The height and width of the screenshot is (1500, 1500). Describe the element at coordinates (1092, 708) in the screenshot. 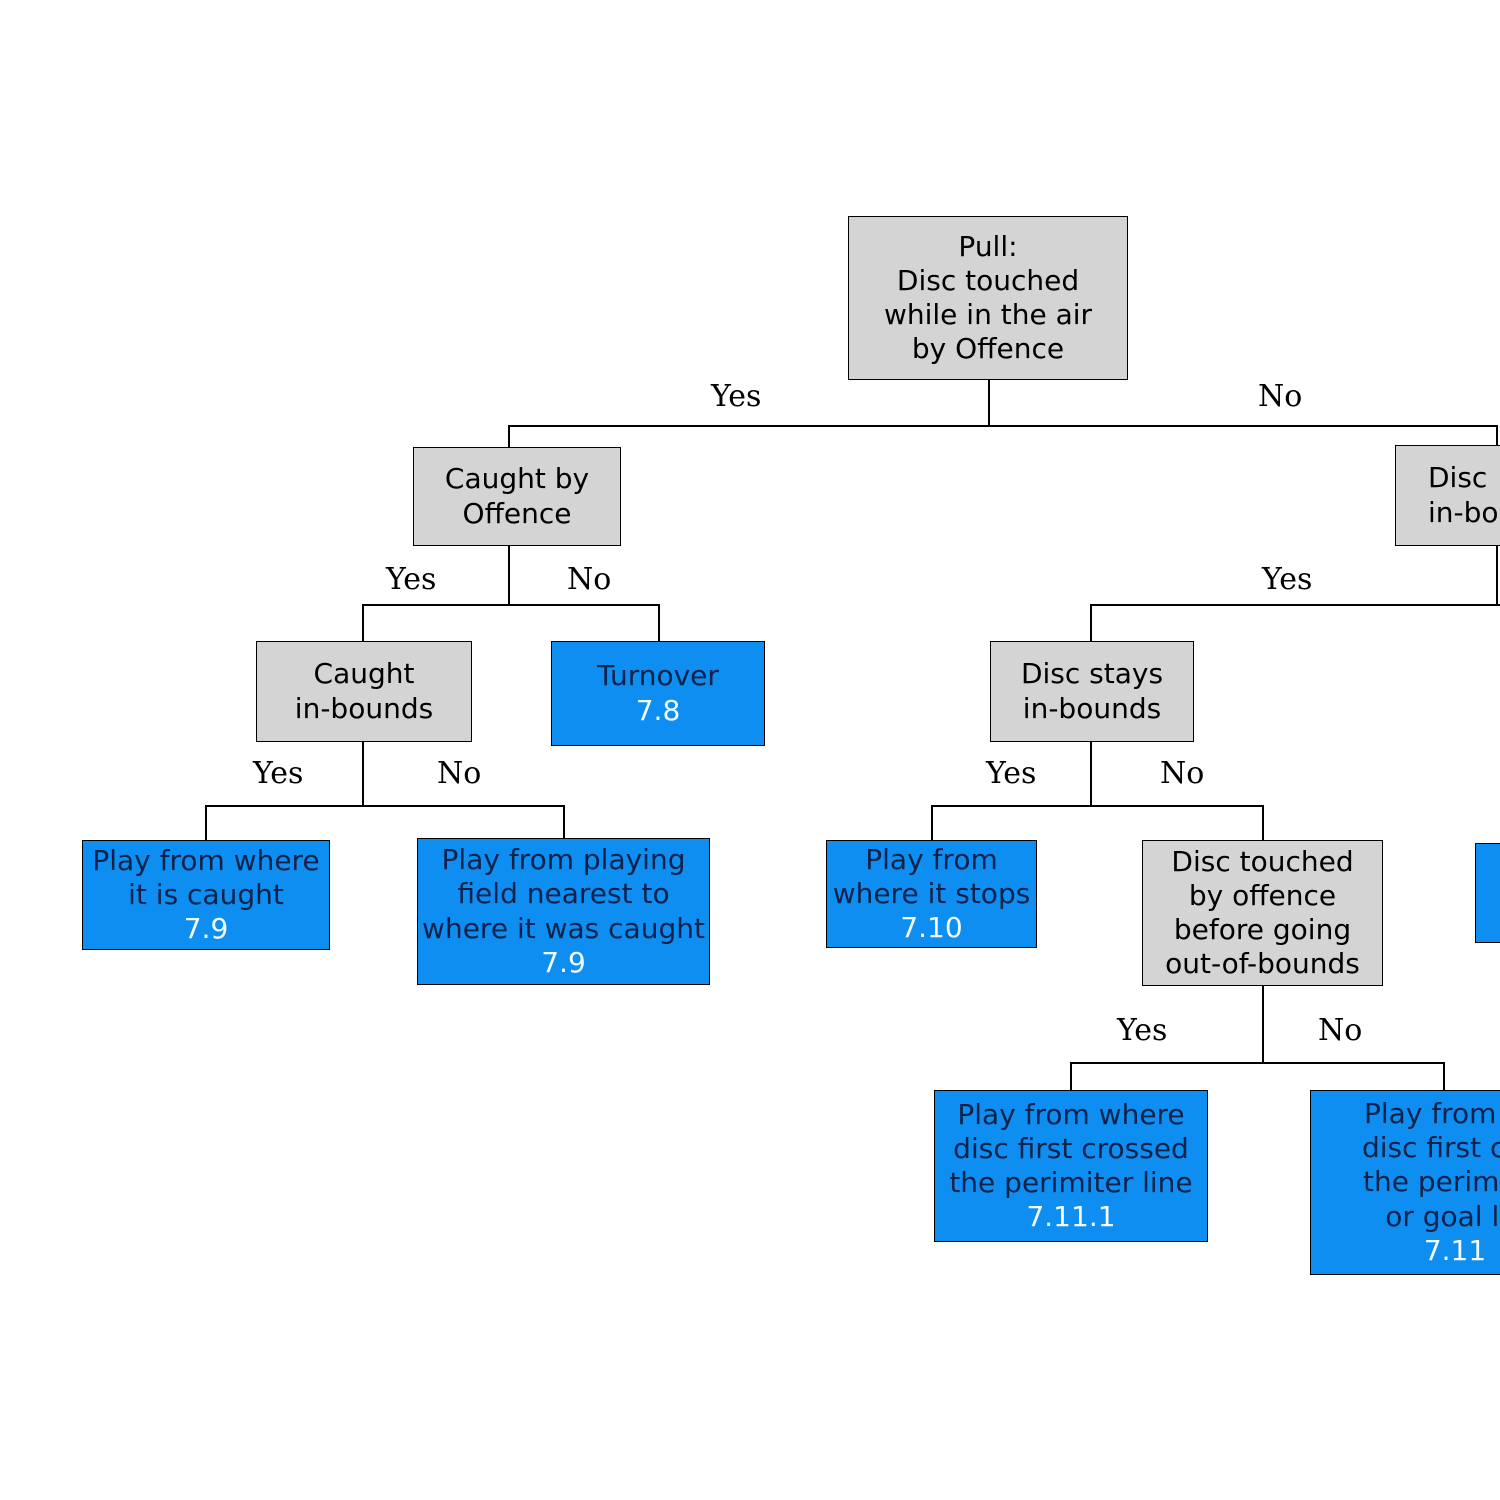

I see `node-disc-stays-inbounds-line-2: in-bounds` at that location.